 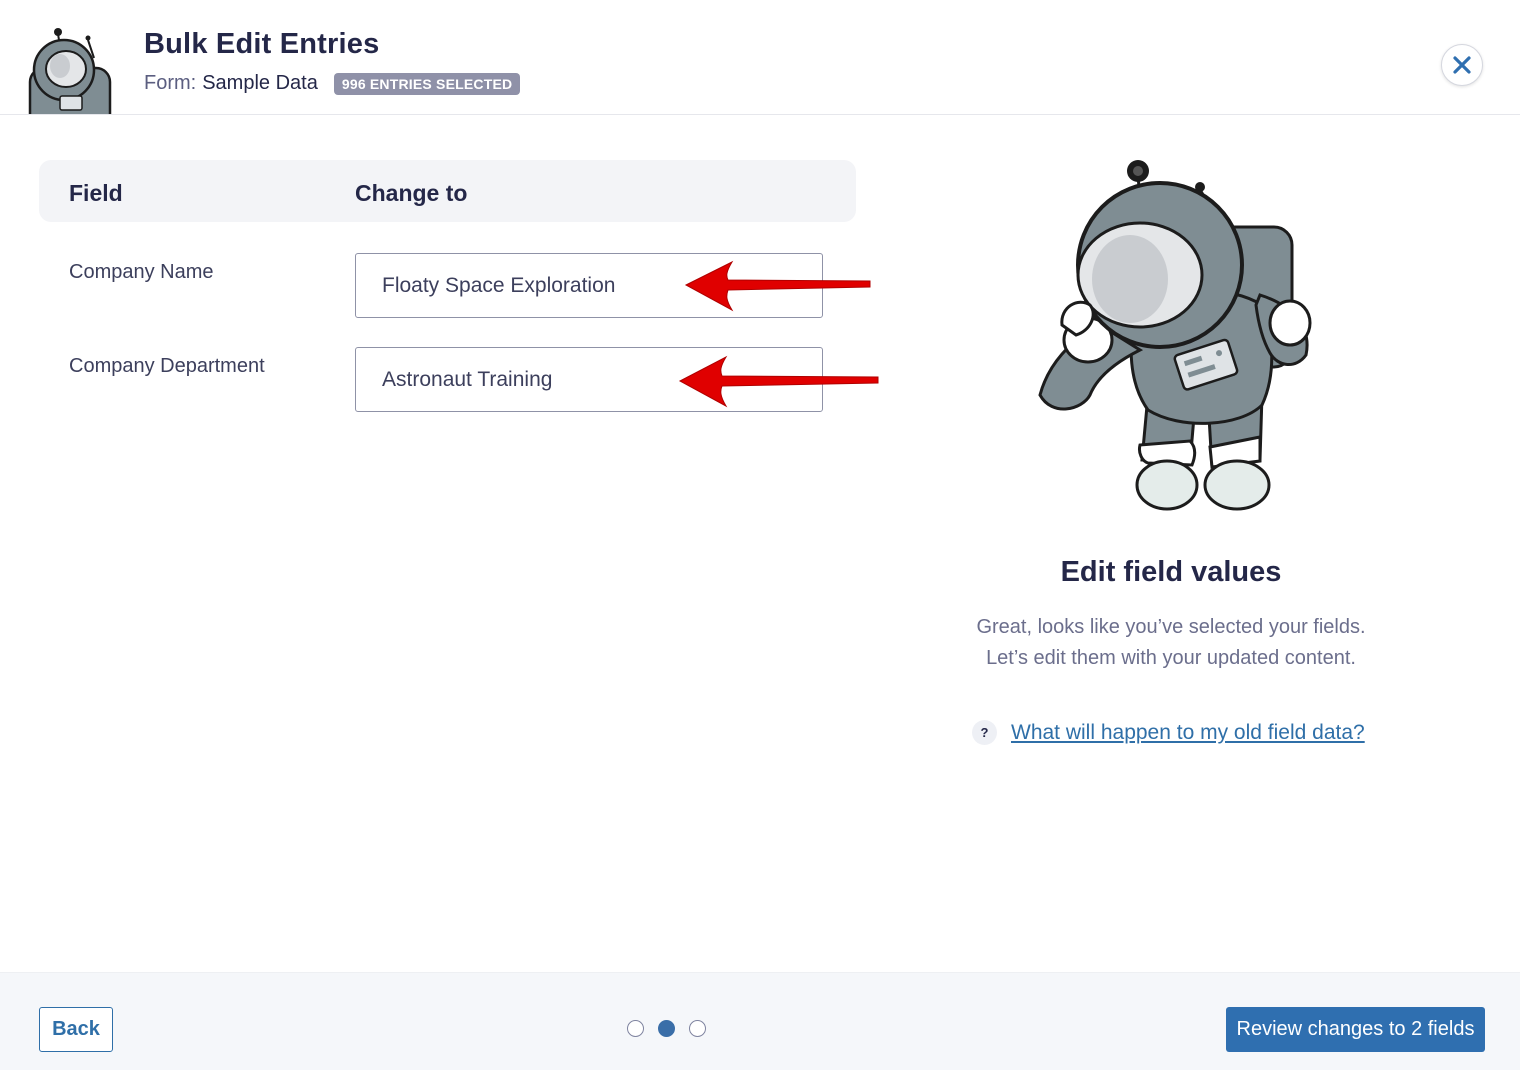 What do you see at coordinates (589, 379) in the screenshot?
I see `company-department-input` at bounding box center [589, 379].